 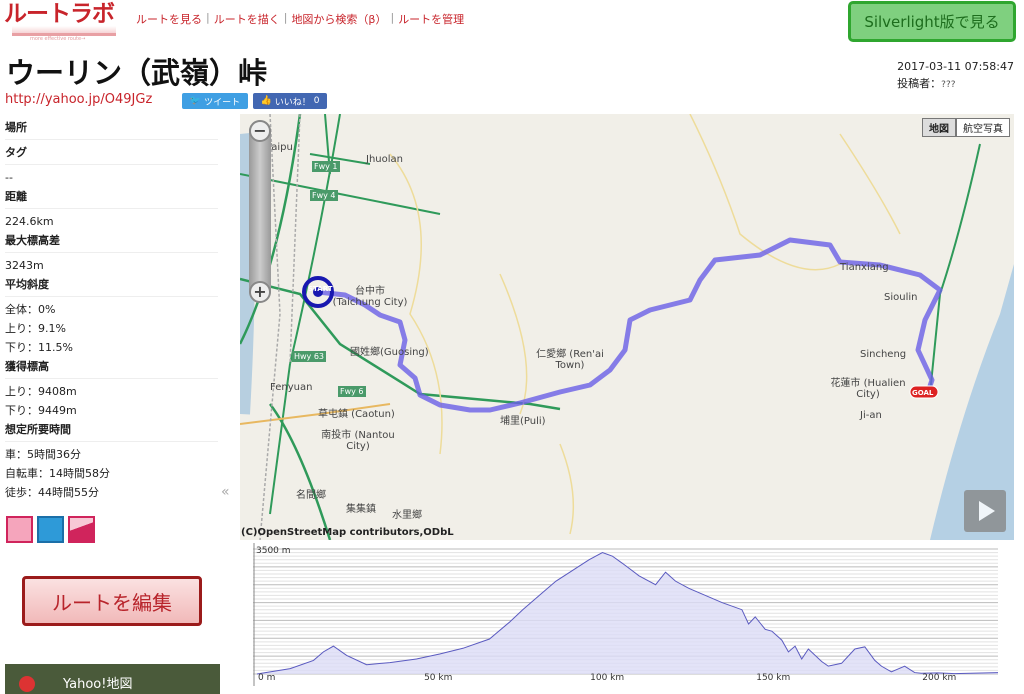 What do you see at coordinates (955, 76) in the screenshot?
I see `route-meta: 2017-03-11 07:58:47 投稿者：???` at bounding box center [955, 76].